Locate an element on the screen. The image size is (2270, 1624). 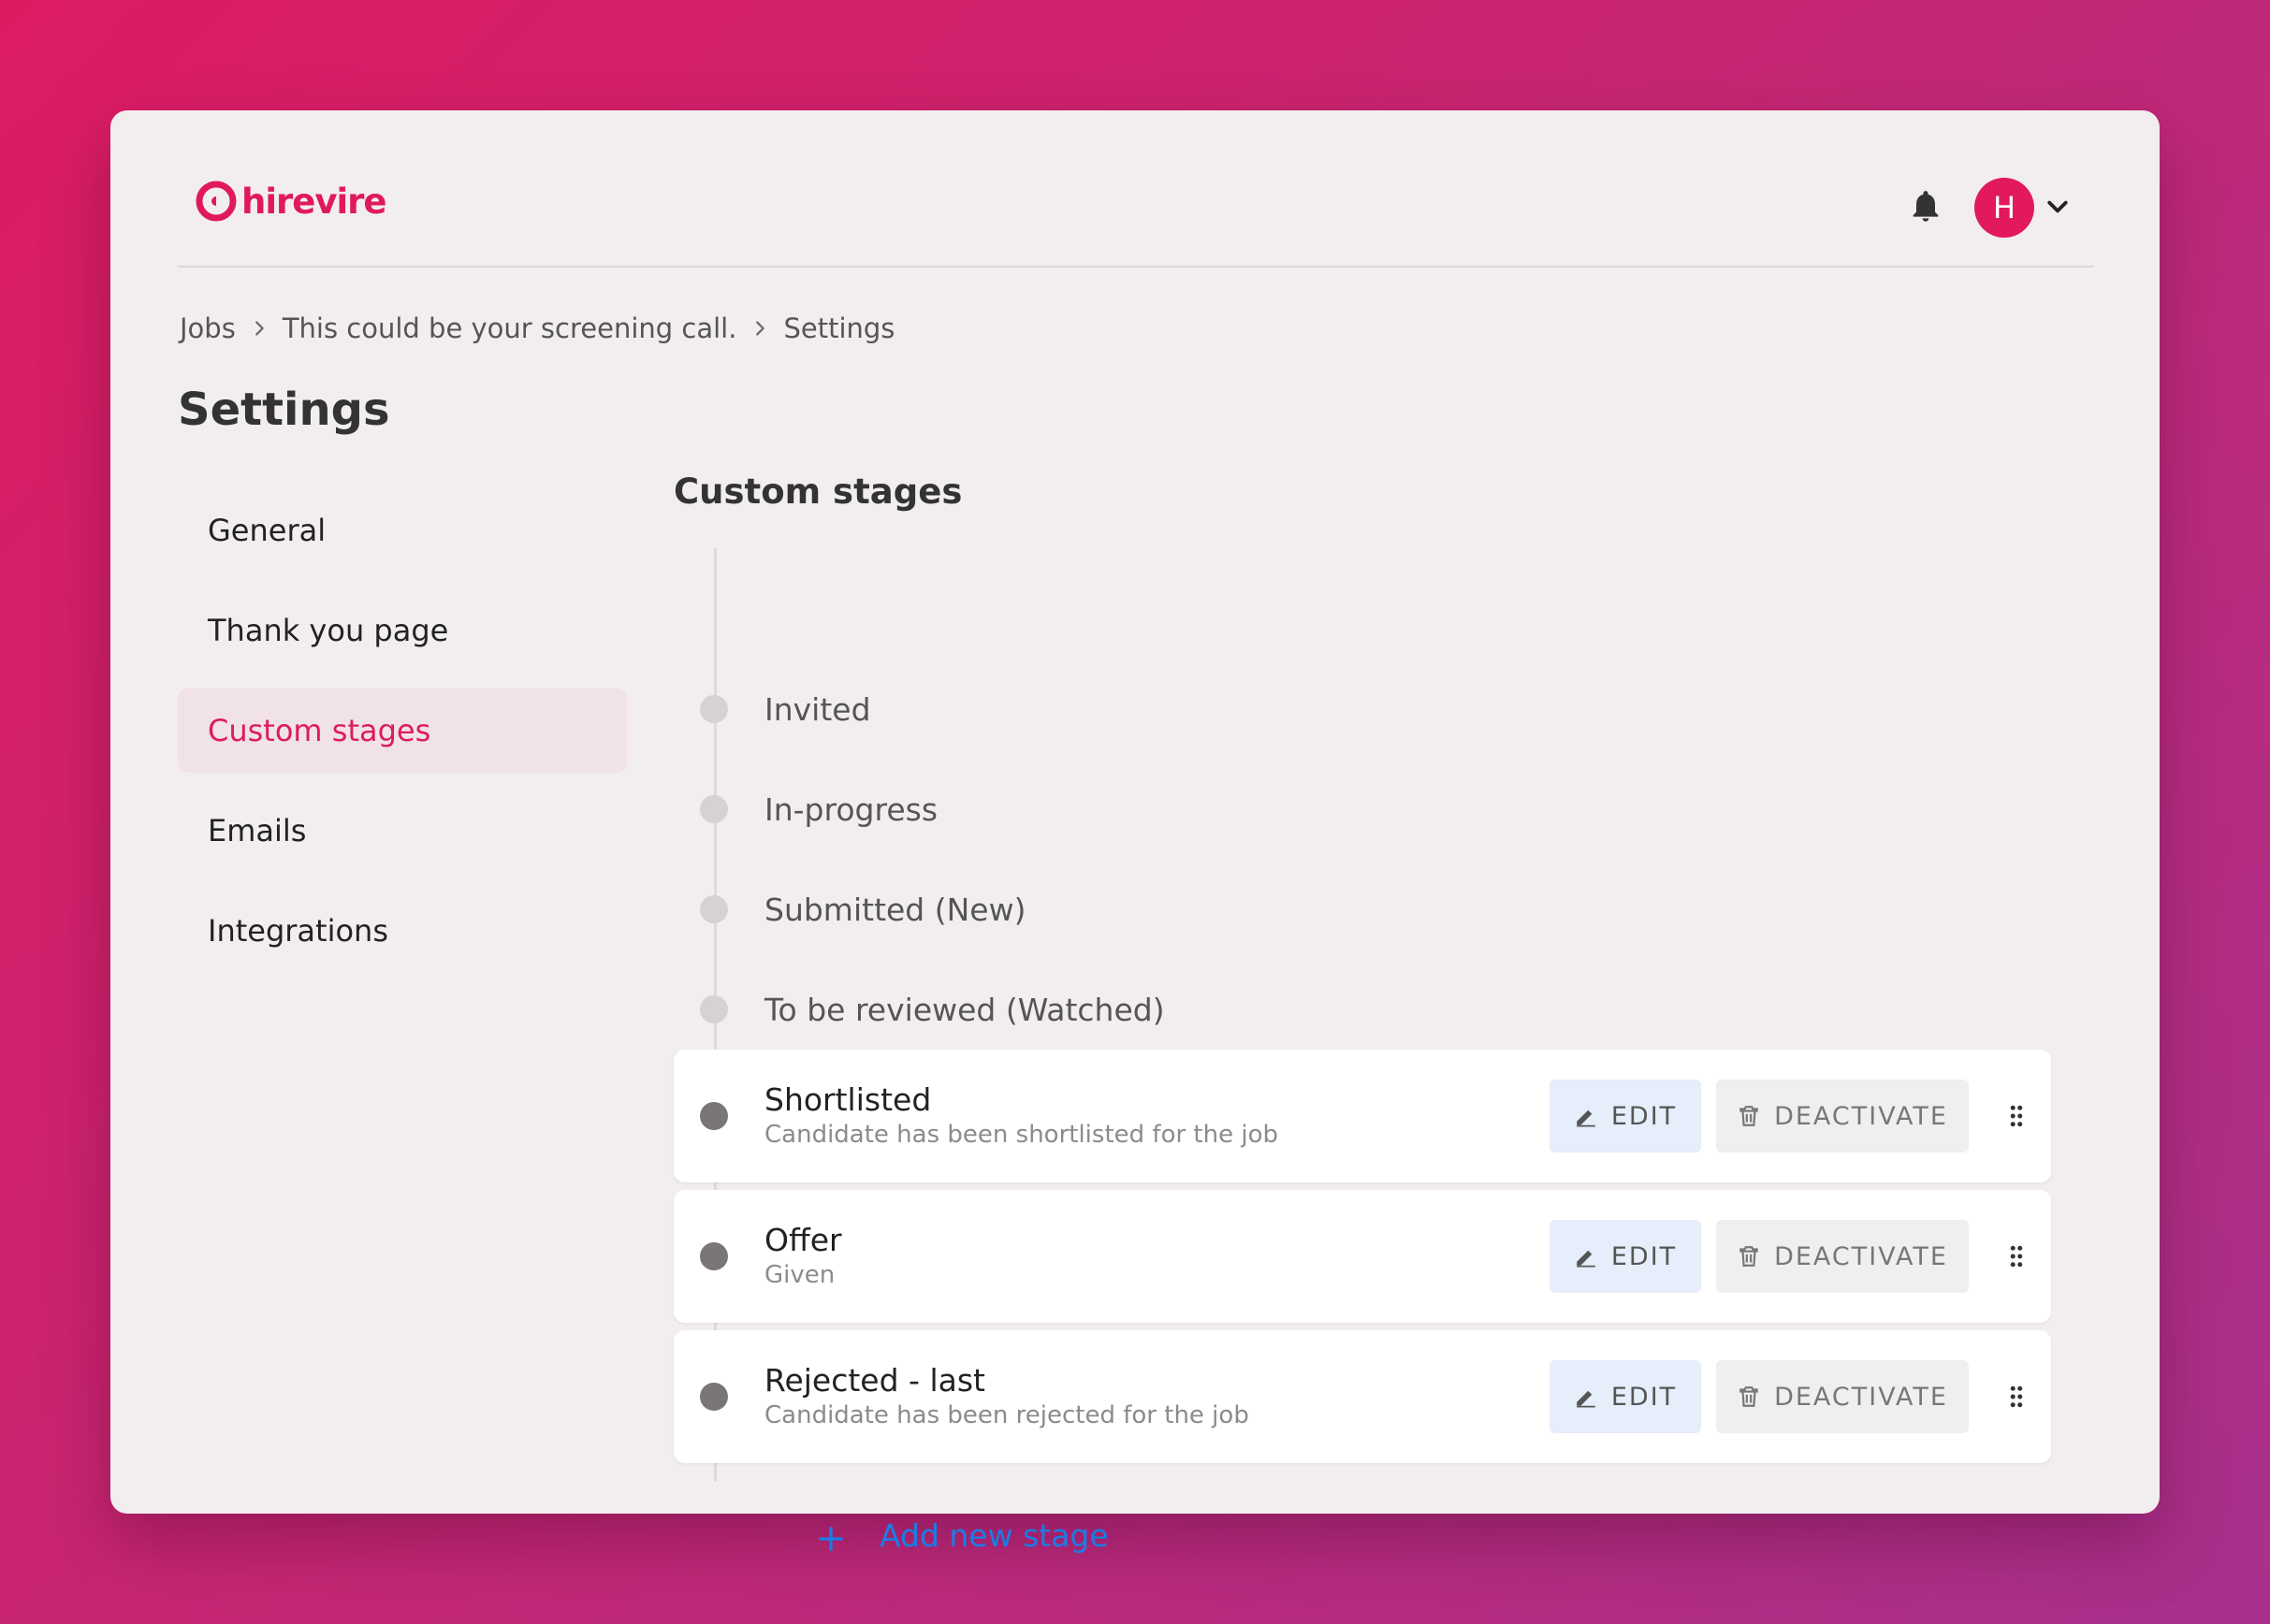
stage-label: To be reviewed (Watched) is located at coordinates (964, 1009).